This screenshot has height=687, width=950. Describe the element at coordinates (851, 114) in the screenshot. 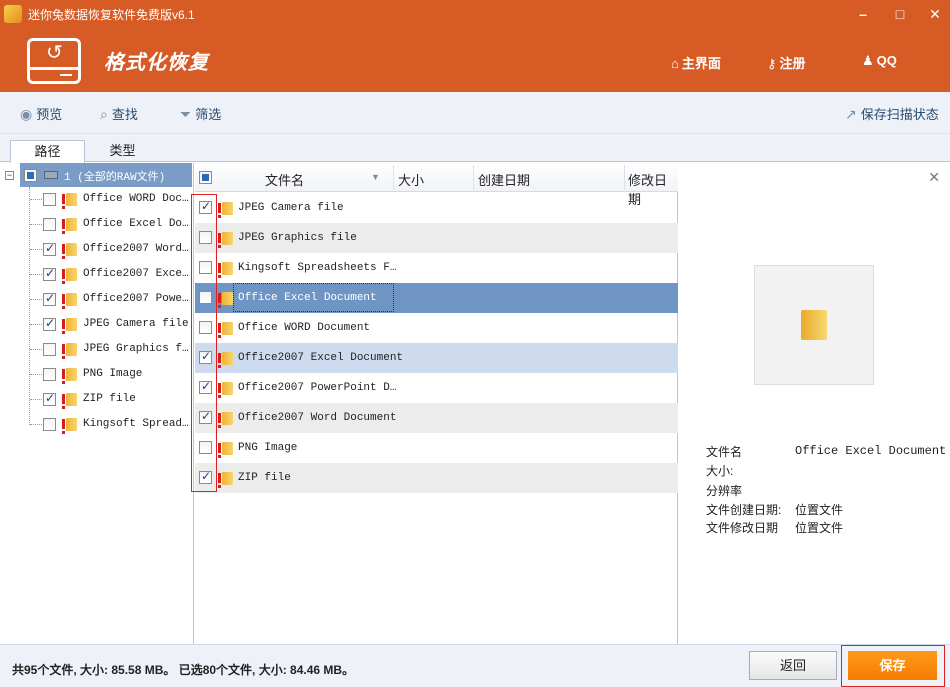

I see `export-icon: ↗` at that location.